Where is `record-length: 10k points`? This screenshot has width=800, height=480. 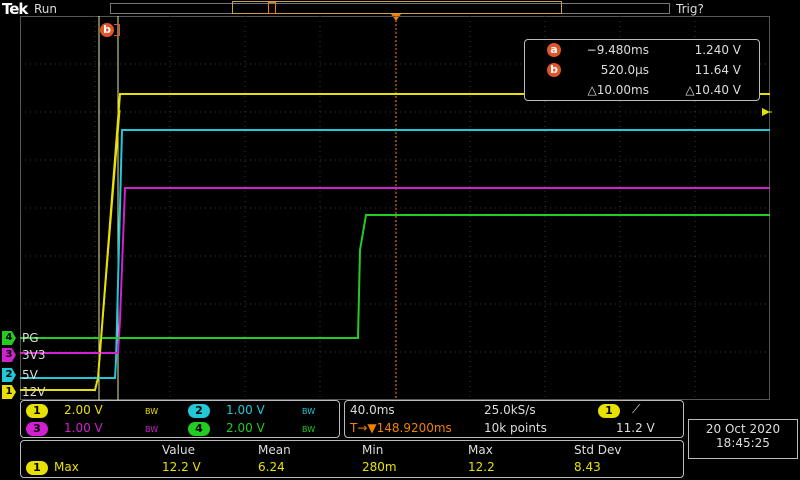
record-length: 10k points is located at coordinates (515, 428).